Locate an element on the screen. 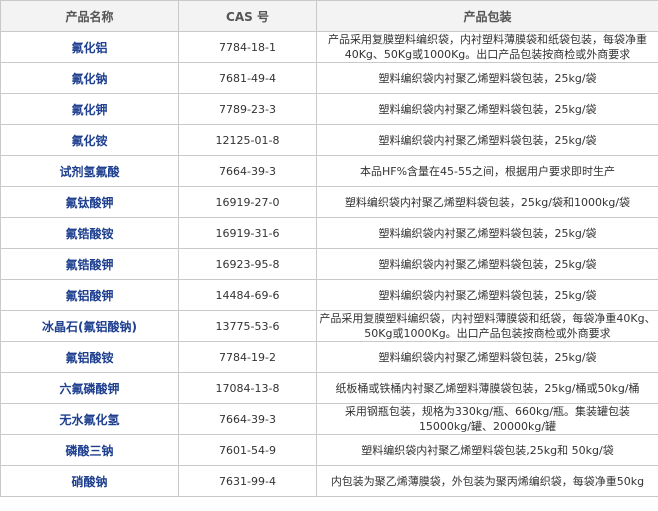  table-header: 产品名称 CAS 号 产品包装 is located at coordinates (329, 16).